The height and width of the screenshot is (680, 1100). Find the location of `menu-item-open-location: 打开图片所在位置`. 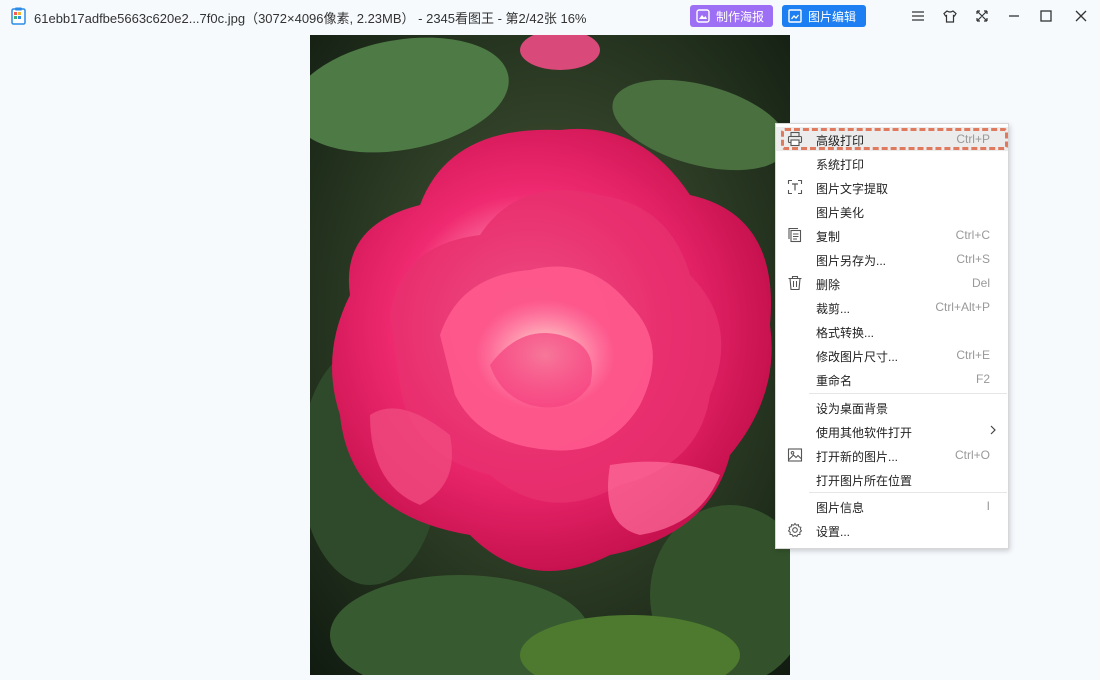

menu-item-open-location: 打开图片所在位置 is located at coordinates (892, 479).